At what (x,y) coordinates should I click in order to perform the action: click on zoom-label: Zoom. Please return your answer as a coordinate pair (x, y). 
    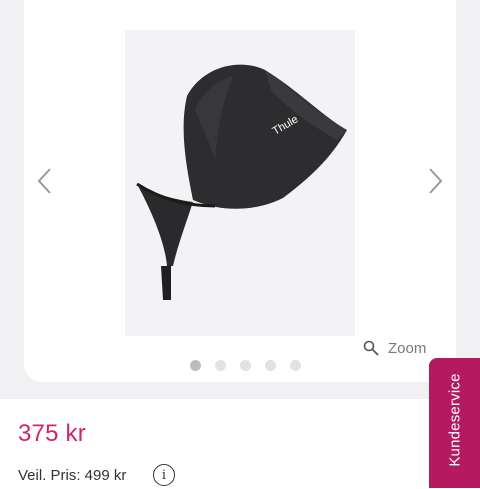
    Looking at the image, I should click on (407, 348).